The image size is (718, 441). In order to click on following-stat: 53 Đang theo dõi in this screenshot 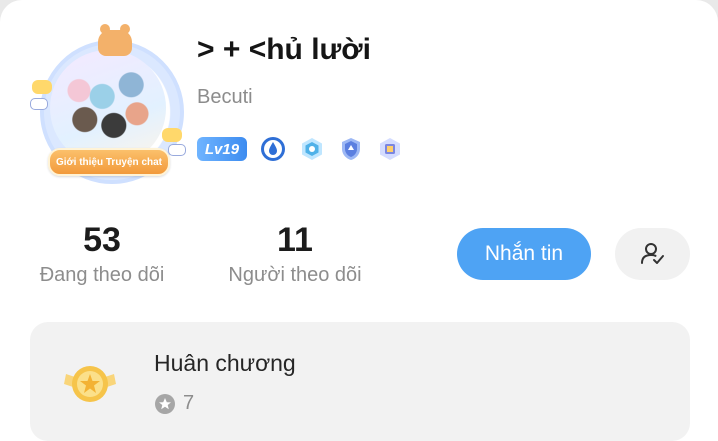, I will do `click(102, 253)`.